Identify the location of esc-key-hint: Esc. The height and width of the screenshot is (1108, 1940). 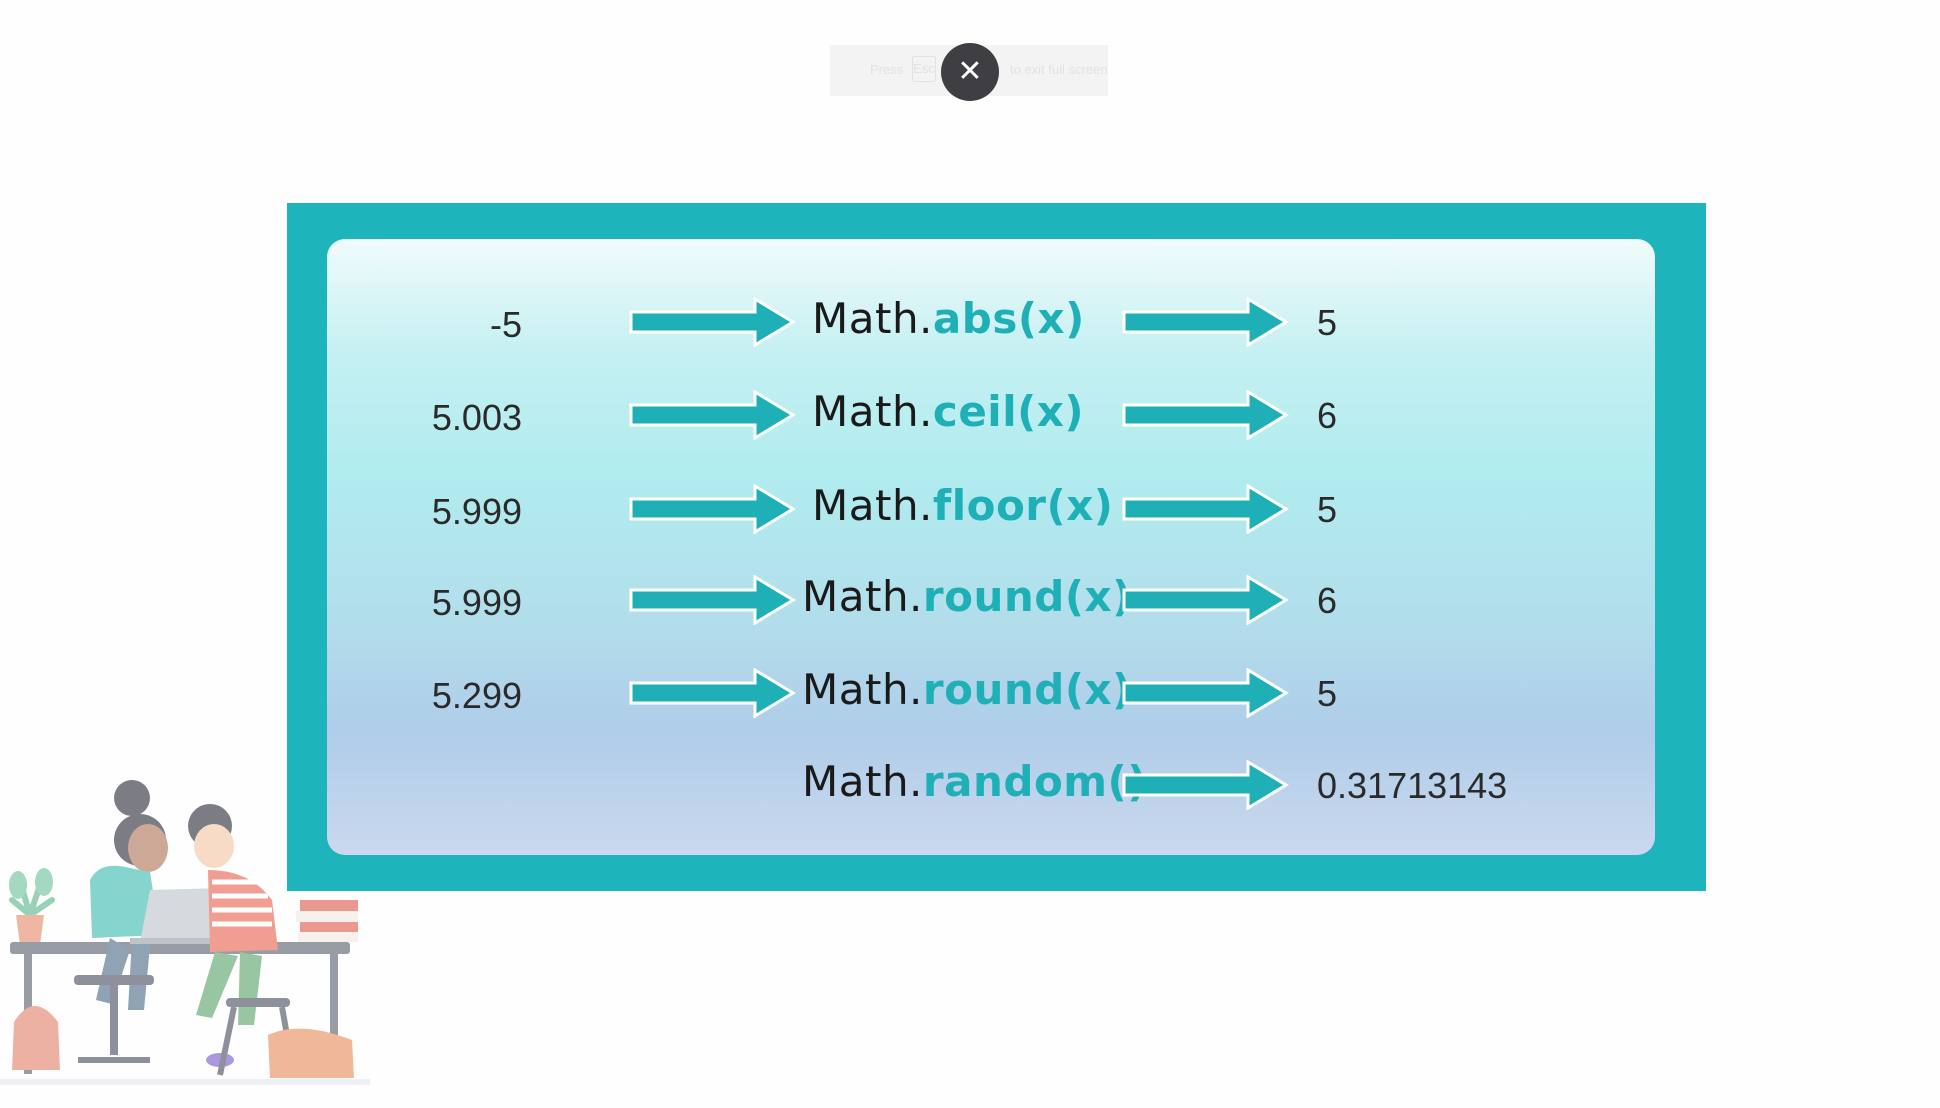
(924, 69).